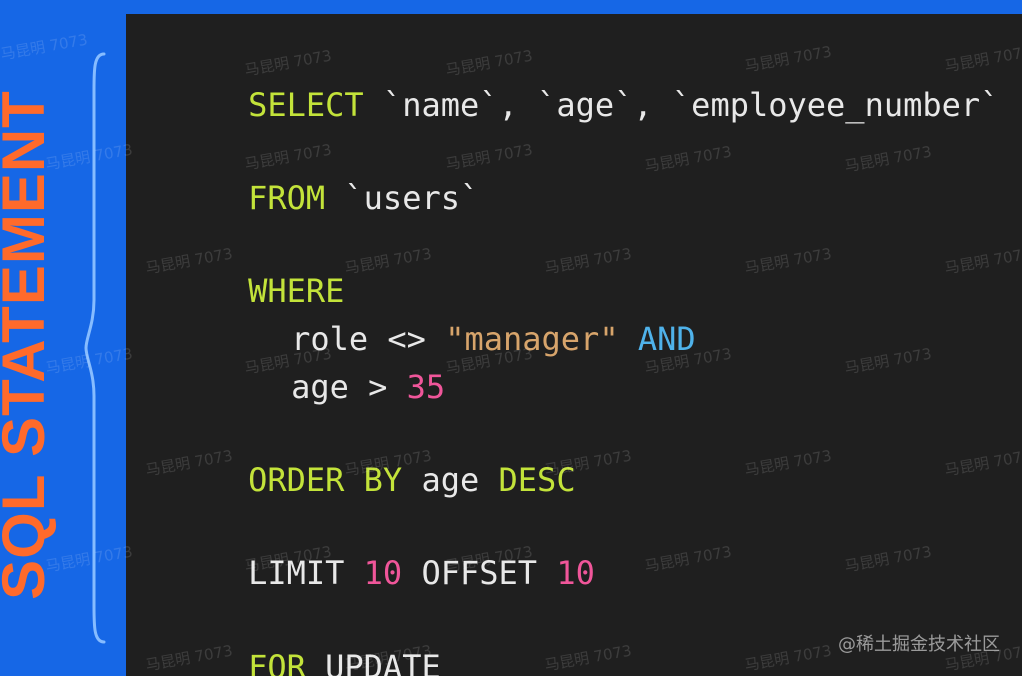 This screenshot has height=676, width=1022. What do you see at coordinates (532, 339) in the screenshot?
I see `manager-string: "manager"` at bounding box center [532, 339].